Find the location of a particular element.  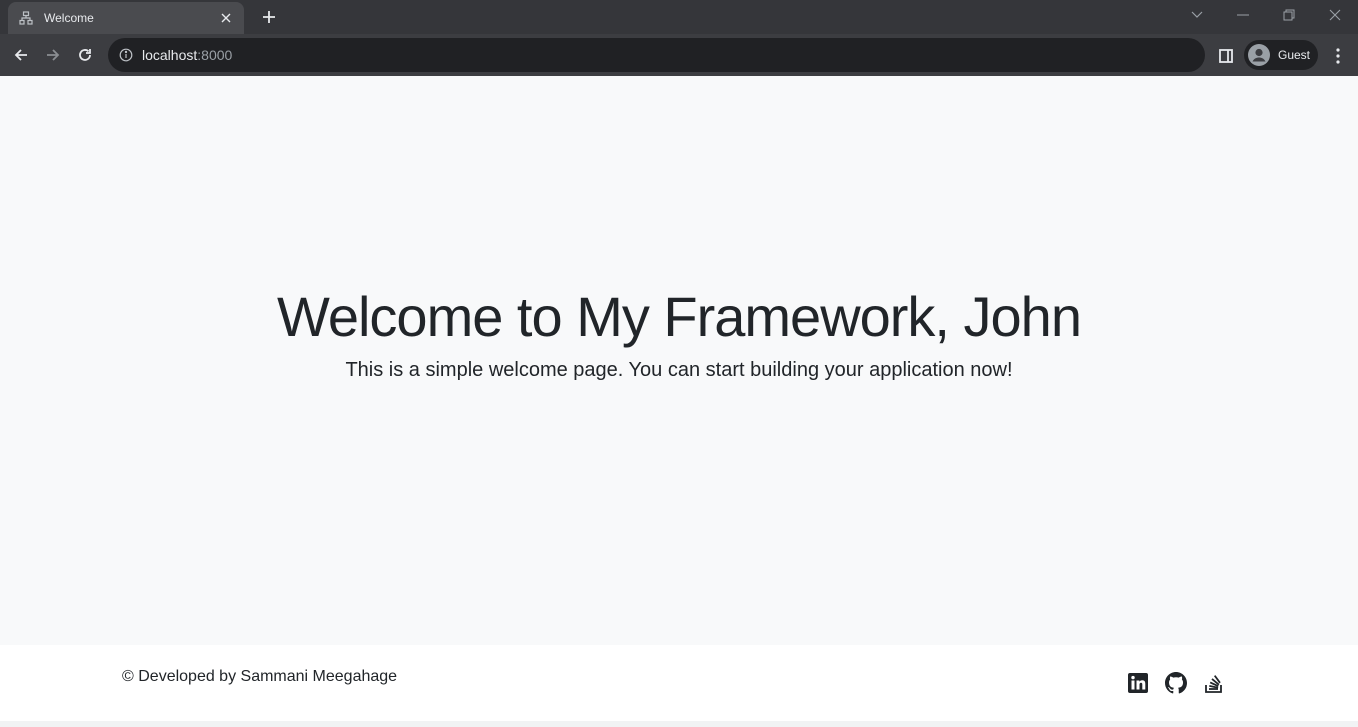

profile-label: Guest is located at coordinates (1294, 55).